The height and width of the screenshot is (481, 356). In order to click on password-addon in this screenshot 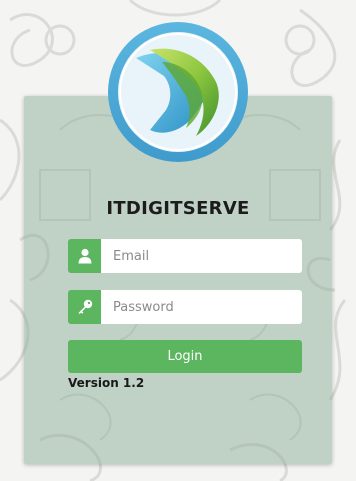, I will do `click(84, 307)`.